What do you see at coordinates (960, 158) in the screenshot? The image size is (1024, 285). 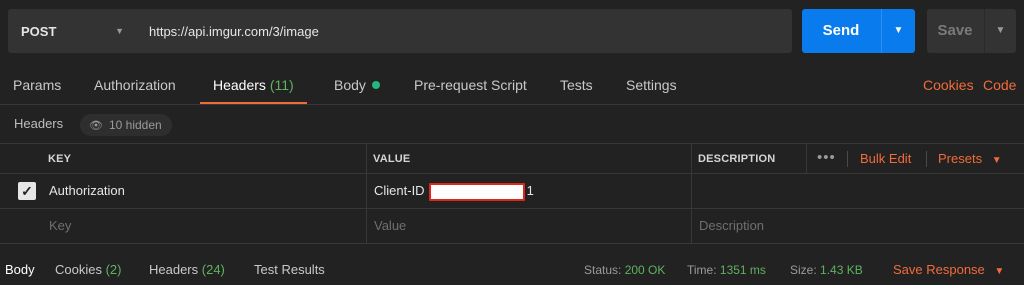 I see `presets-label: Presets` at bounding box center [960, 158].